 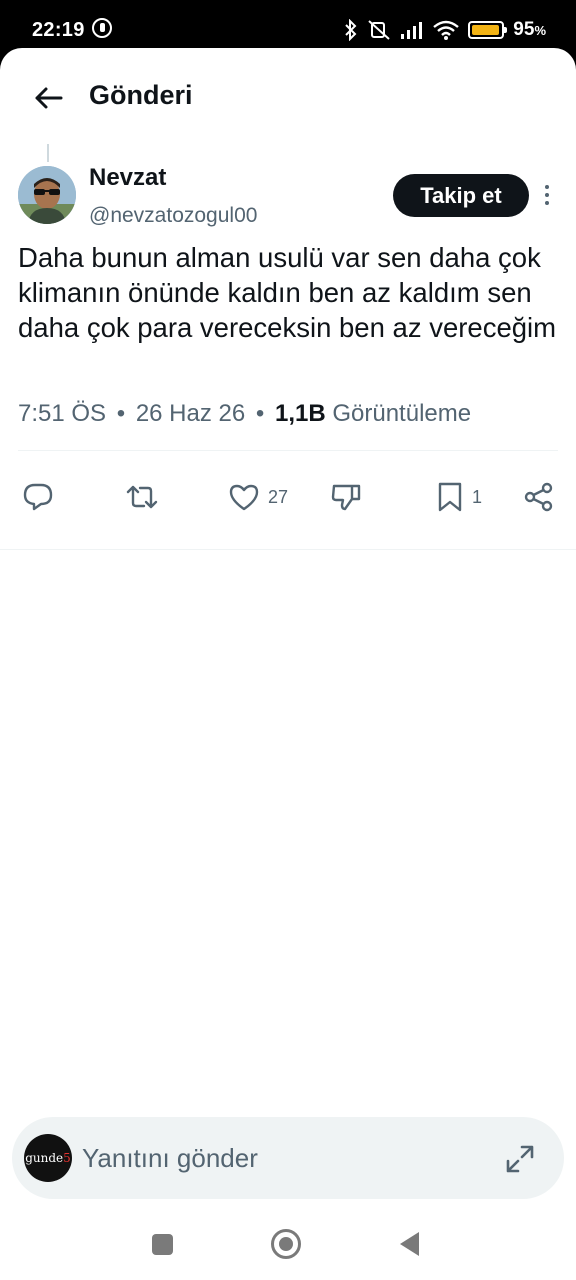 What do you see at coordinates (401, 413) in the screenshot?
I see `views-label: Görüntüleme` at bounding box center [401, 413].